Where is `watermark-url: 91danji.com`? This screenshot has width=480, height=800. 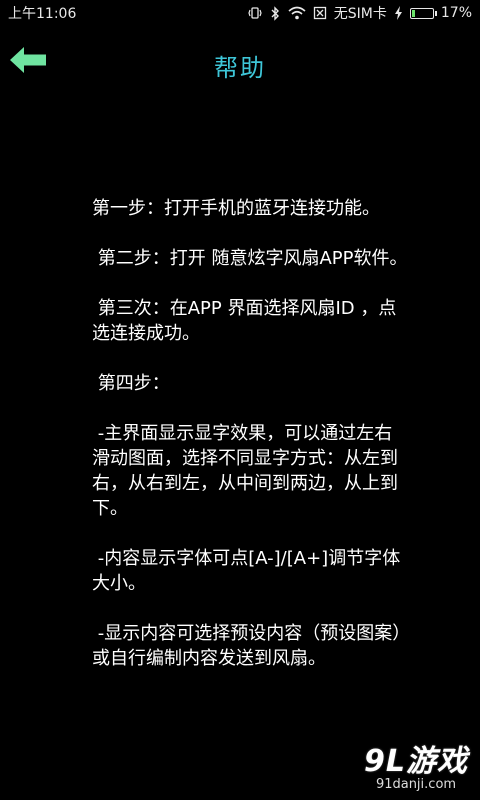 watermark-url: 91danji.com is located at coordinates (416, 784).